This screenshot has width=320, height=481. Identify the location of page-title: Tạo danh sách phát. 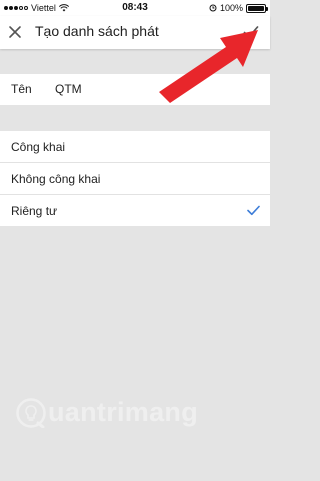
(97, 31).